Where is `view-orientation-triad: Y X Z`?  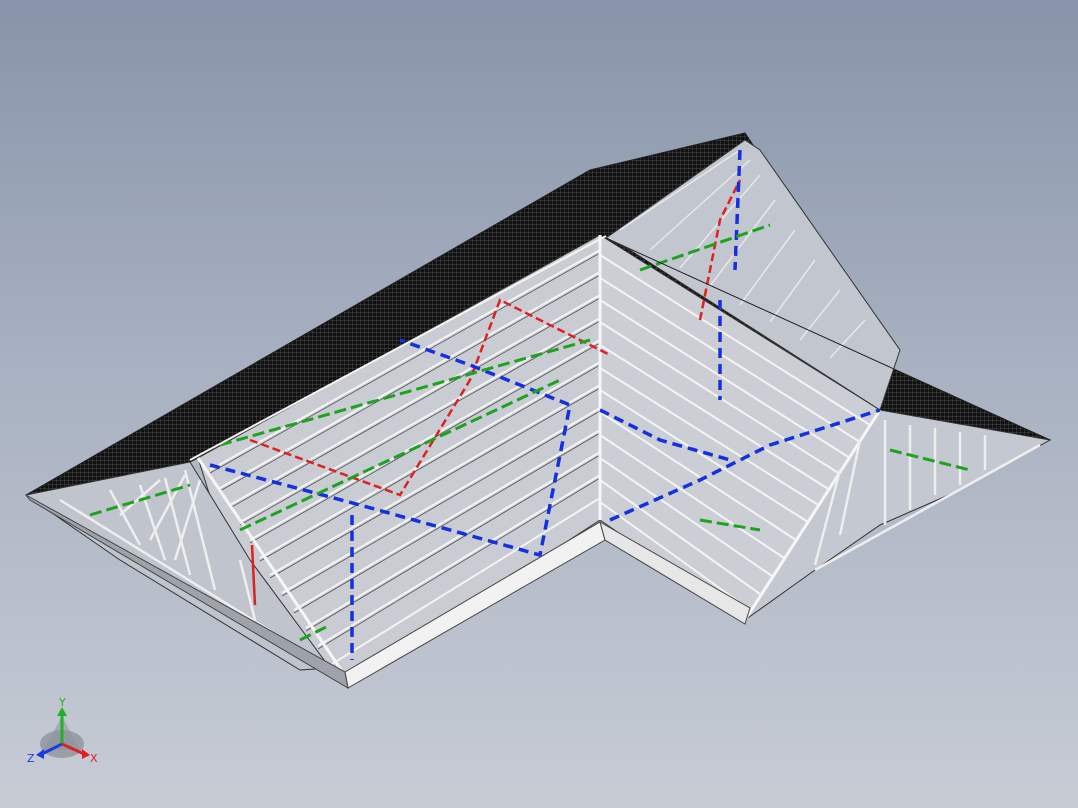
view-orientation-triad: Y X Z is located at coordinates (67, 732).